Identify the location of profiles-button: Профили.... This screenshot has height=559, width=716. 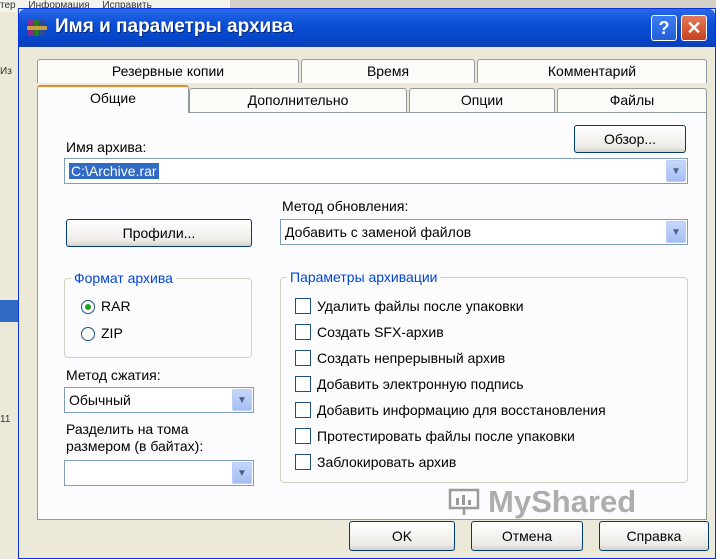
(159, 233).